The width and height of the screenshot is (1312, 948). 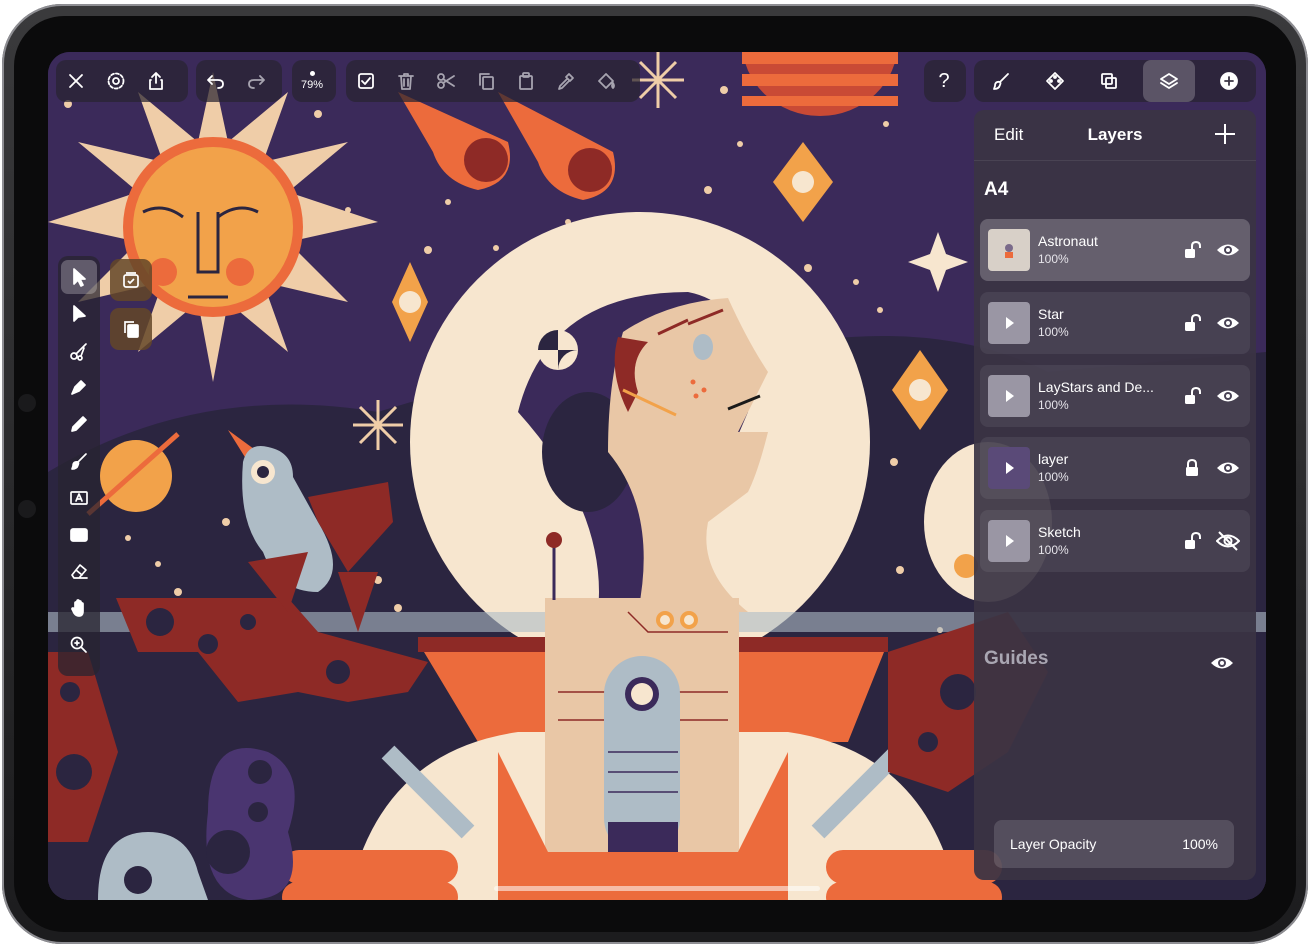 I want to click on cut-button, so click(x=446, y=81).